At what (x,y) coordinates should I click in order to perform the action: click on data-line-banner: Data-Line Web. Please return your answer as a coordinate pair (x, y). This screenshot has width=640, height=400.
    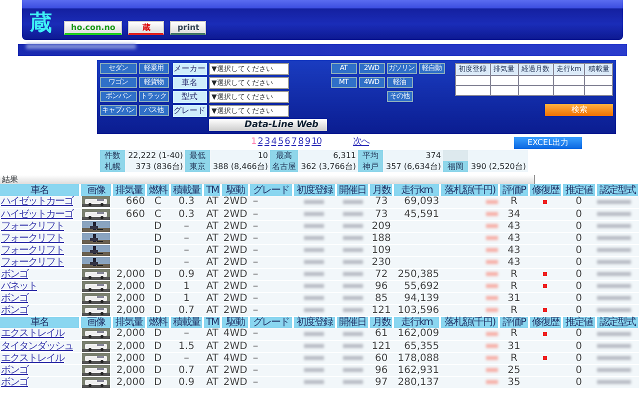
    Looking at the image, I should click on (267, 125).